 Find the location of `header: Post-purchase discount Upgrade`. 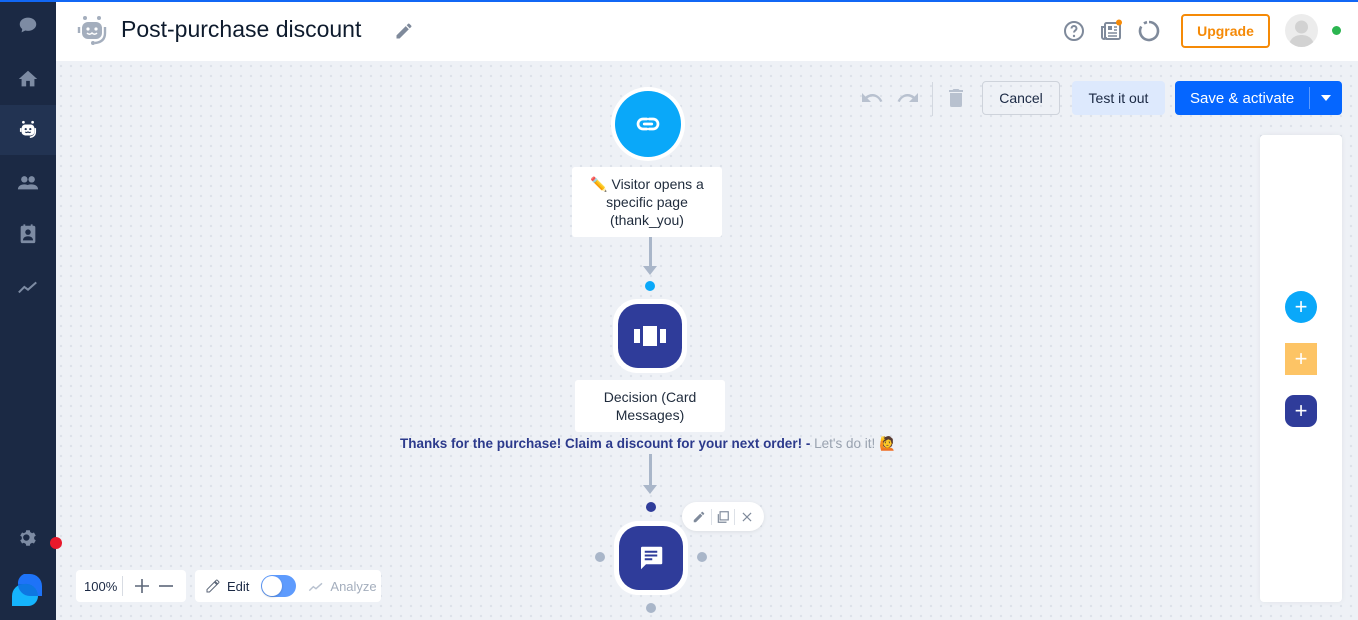

header: Post-purchase discount Upgrade is located at coordinates (707, 30).